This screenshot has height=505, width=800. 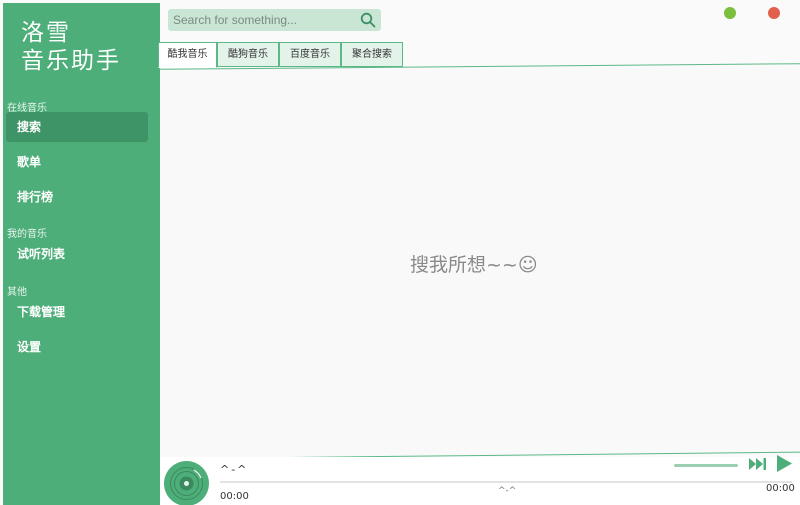 What do you see at coordinates (27, 234) in the screenshot?
I see `section-label-my-music: 我的音乐` at bounding box center [27, 234].